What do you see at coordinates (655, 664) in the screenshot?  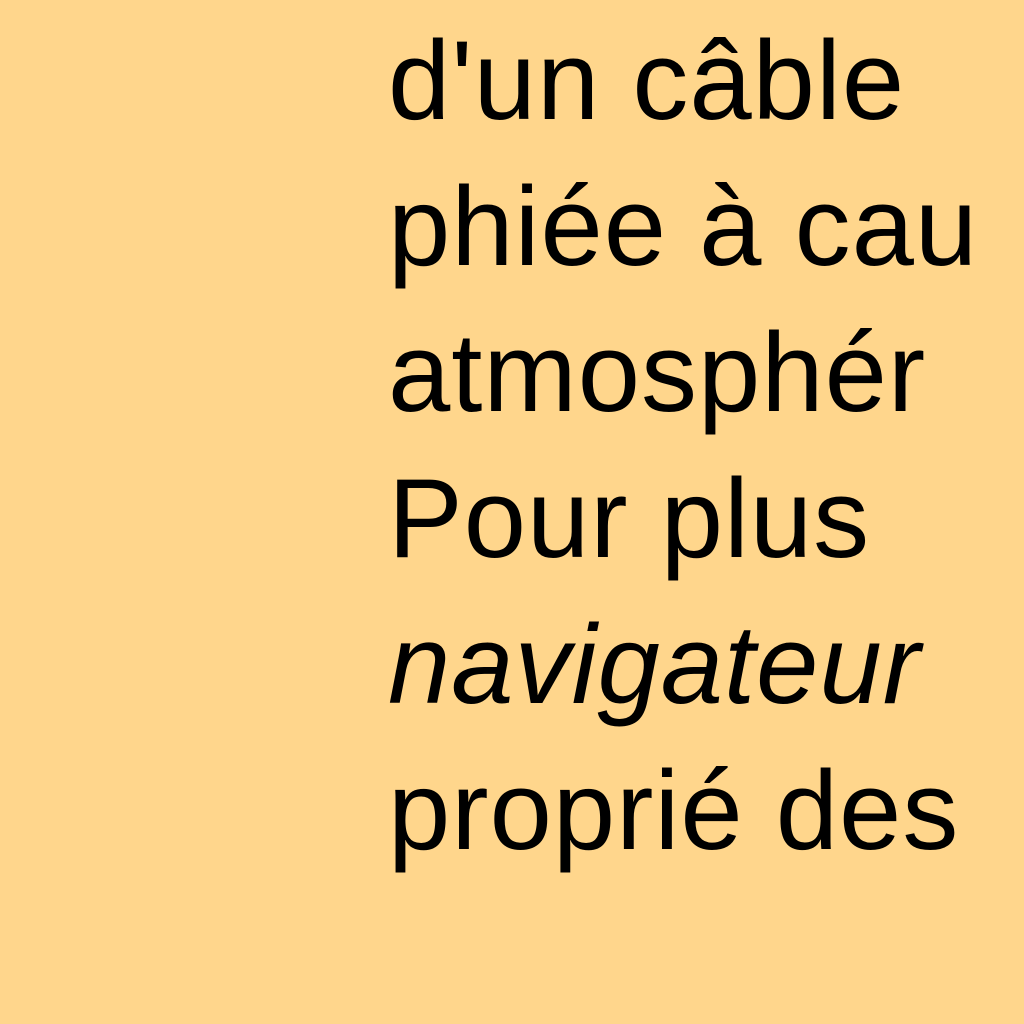 I see `text-line-5-italic: navigateur` at bounding box center [655, 664].